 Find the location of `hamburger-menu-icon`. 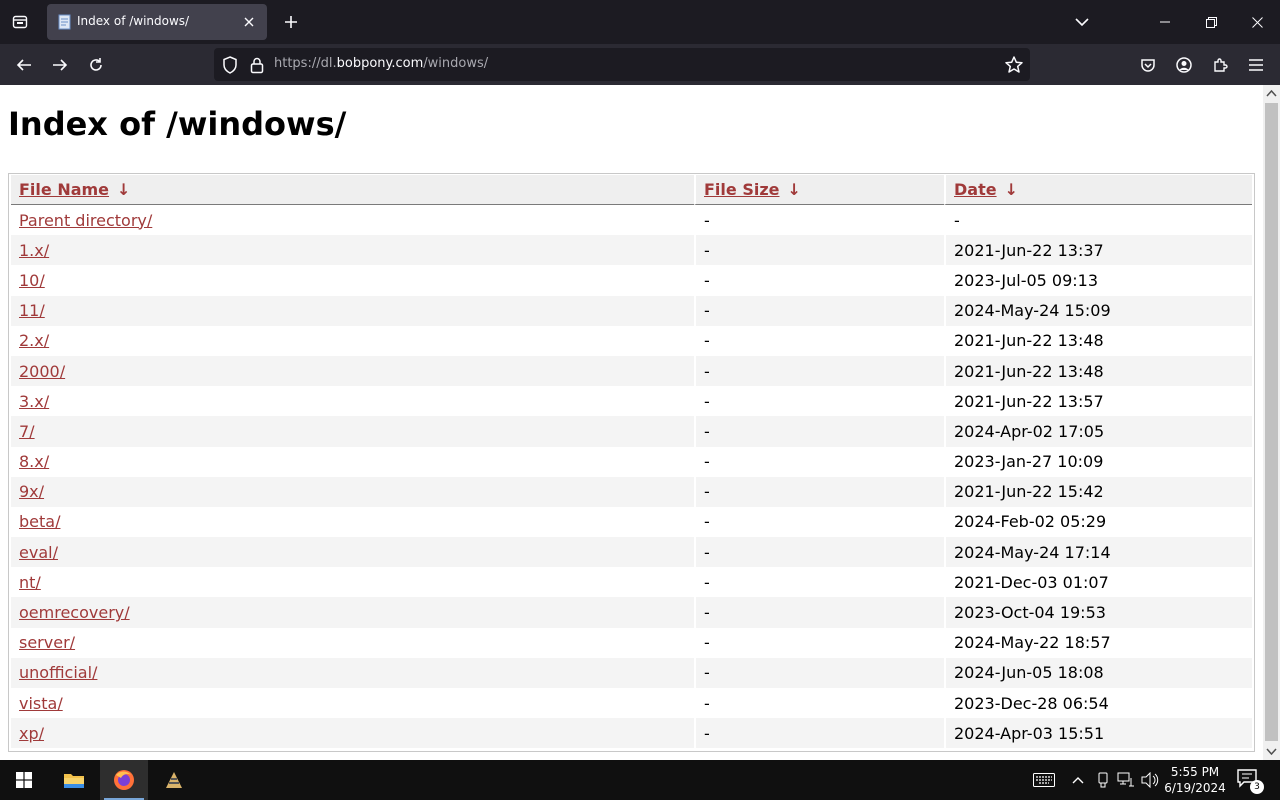

hamburger-menu-icon is located at coordinates (1256, 65).